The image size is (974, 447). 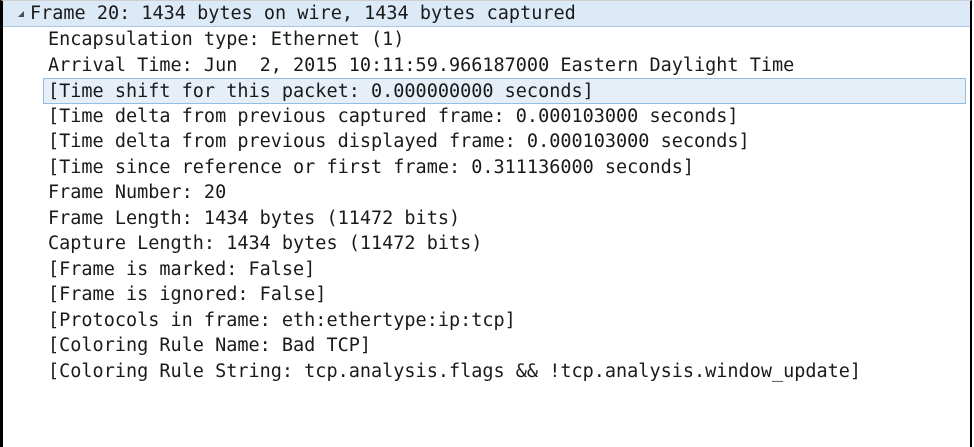 I want to click on tree-item-frame-marked: [Frame is marked: False], so click(x=486, y=270).